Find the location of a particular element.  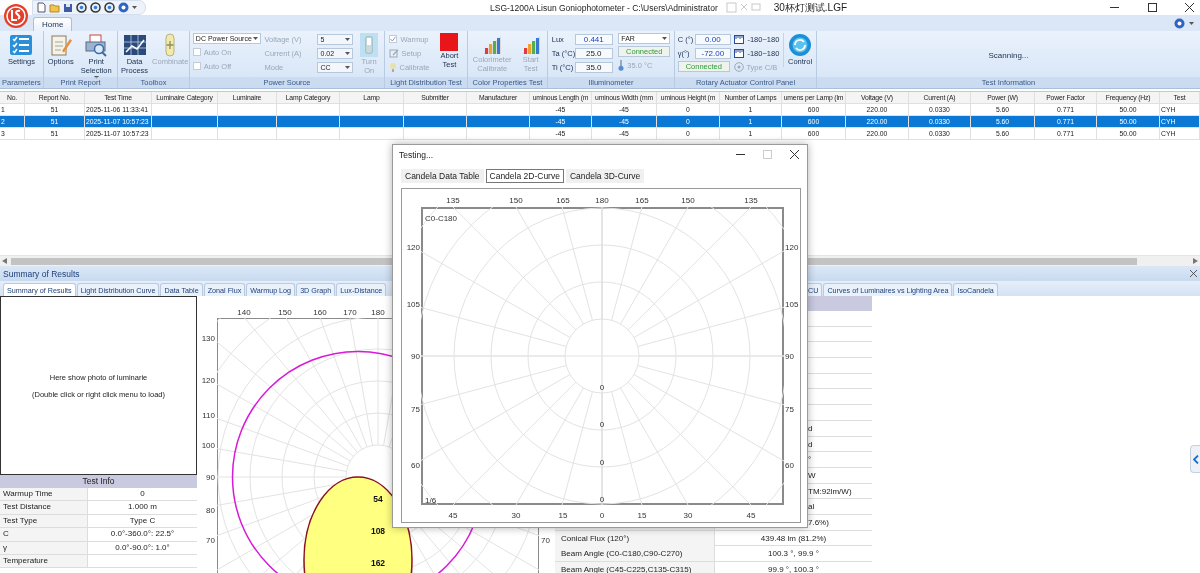

axis-tick-label: 135 is located at coordinates (453, 200).